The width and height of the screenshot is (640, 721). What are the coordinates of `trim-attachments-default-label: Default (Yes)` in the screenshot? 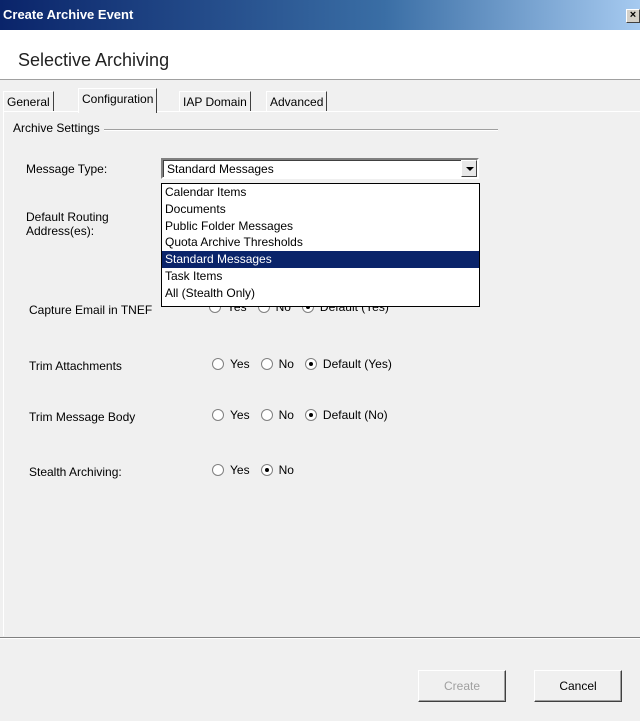 It's located at (357, 364).